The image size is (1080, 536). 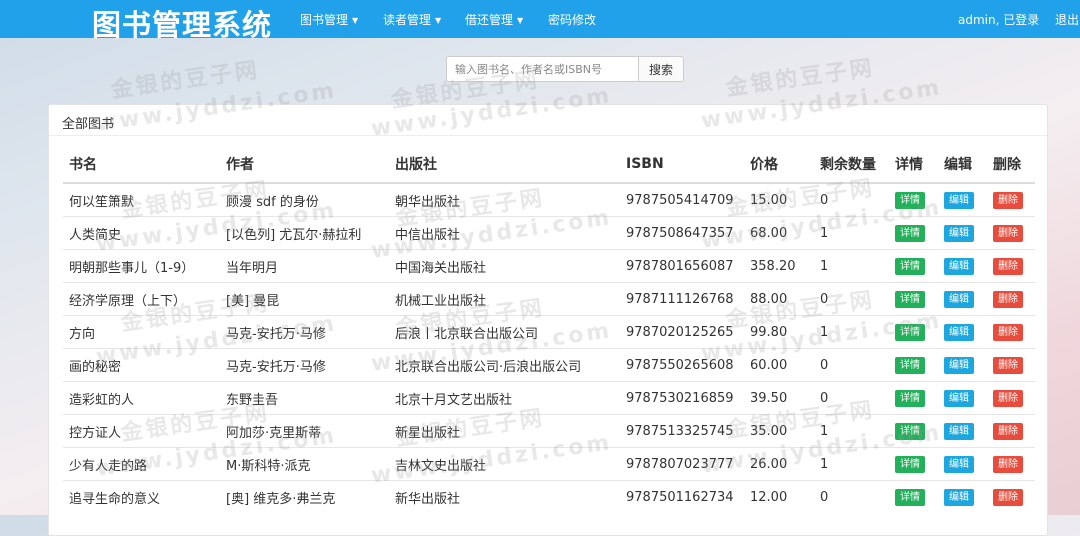 I want to click on table-header-row: 书名 作者 出版社 ISBN 价格 剩余数量 详情 编辑 删除, so click(x=549, y=164).